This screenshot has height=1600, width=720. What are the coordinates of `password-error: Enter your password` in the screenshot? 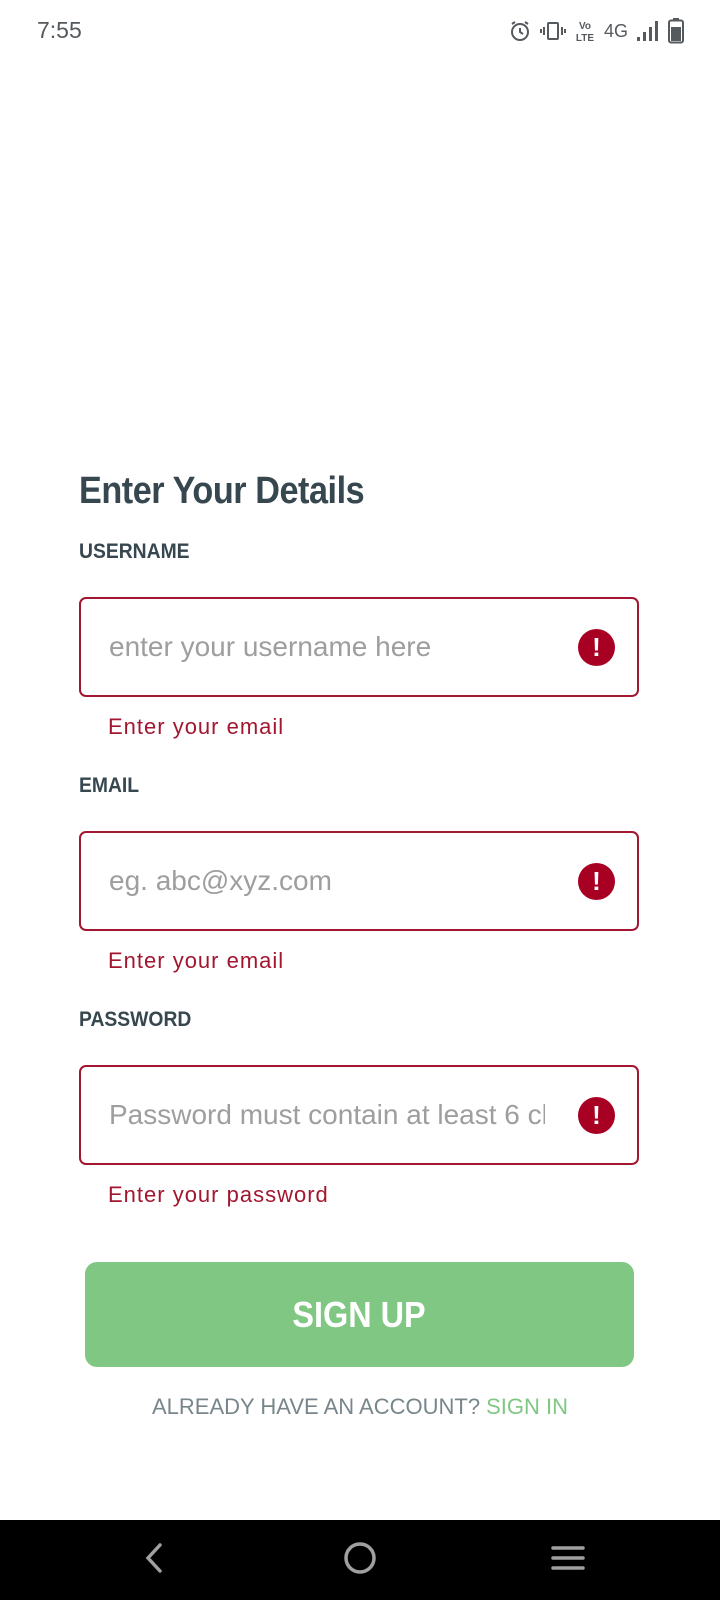 It's located at (218, 1194).